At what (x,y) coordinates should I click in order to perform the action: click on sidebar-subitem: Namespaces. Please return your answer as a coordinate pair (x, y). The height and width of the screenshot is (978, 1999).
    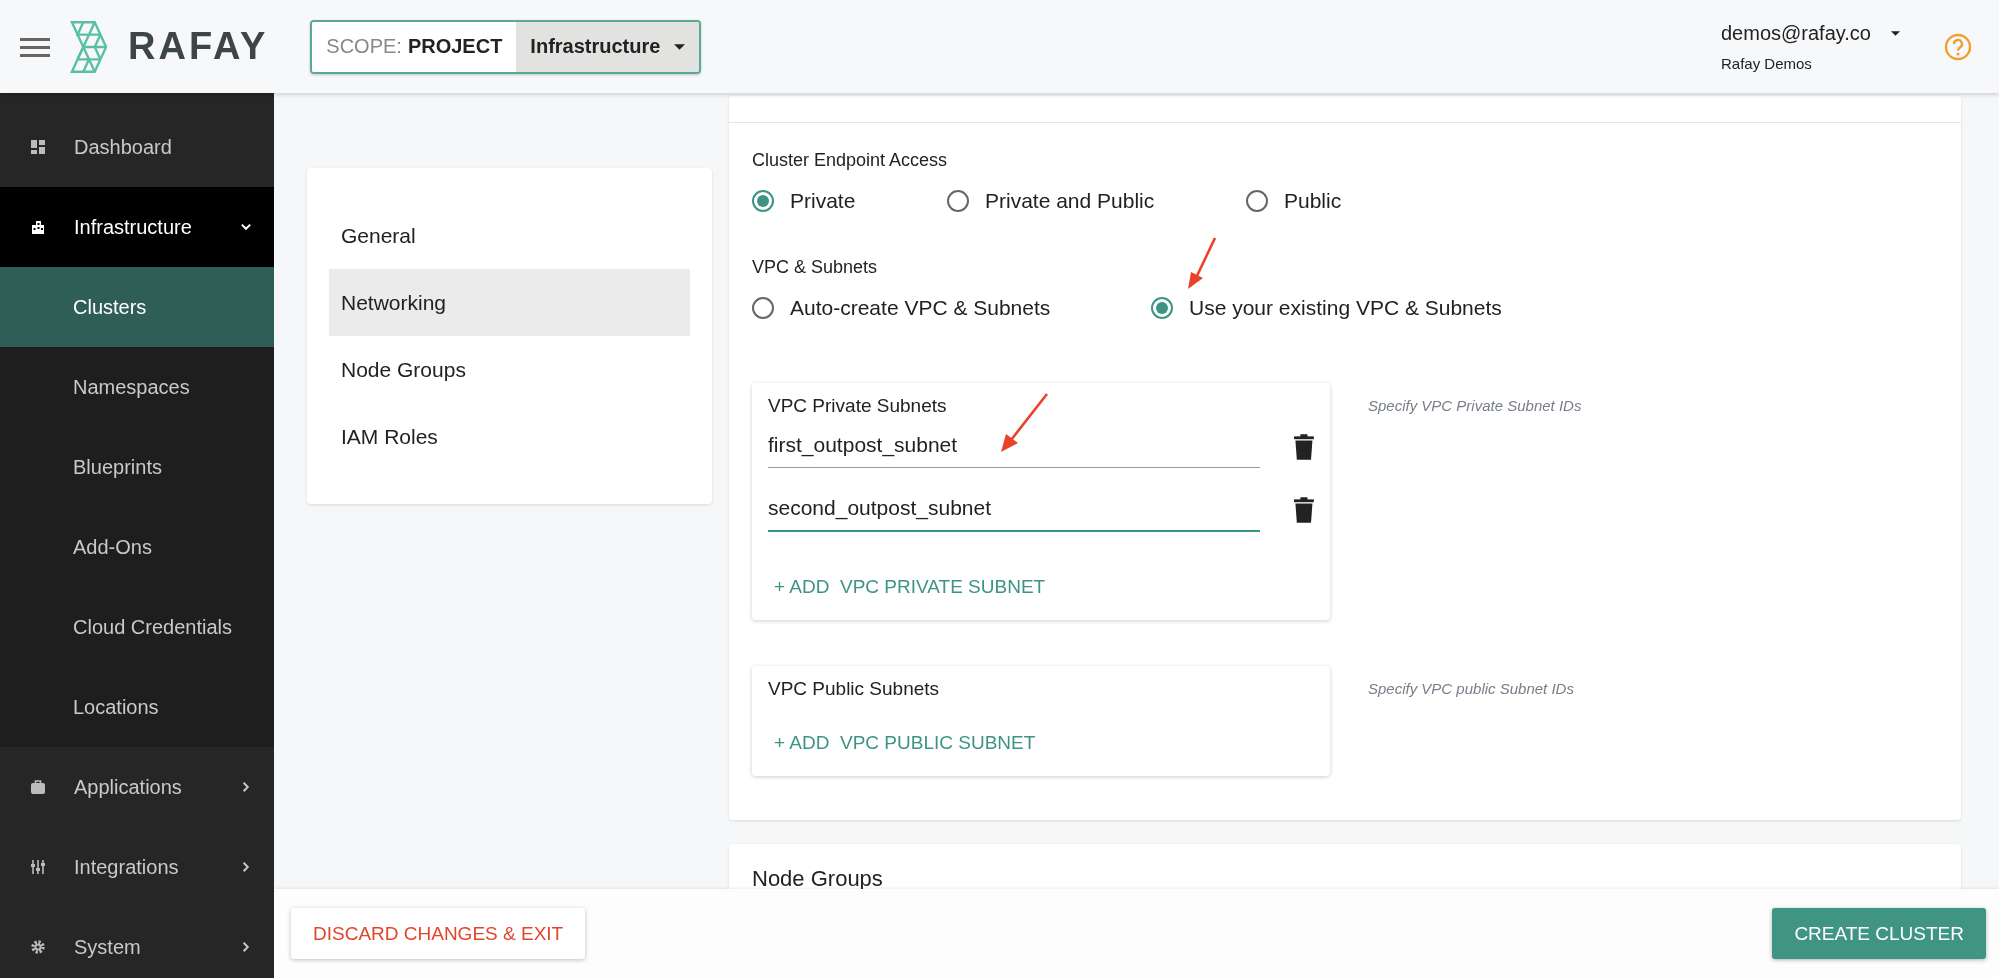
    Looking at the image, I should click on (137, 387).